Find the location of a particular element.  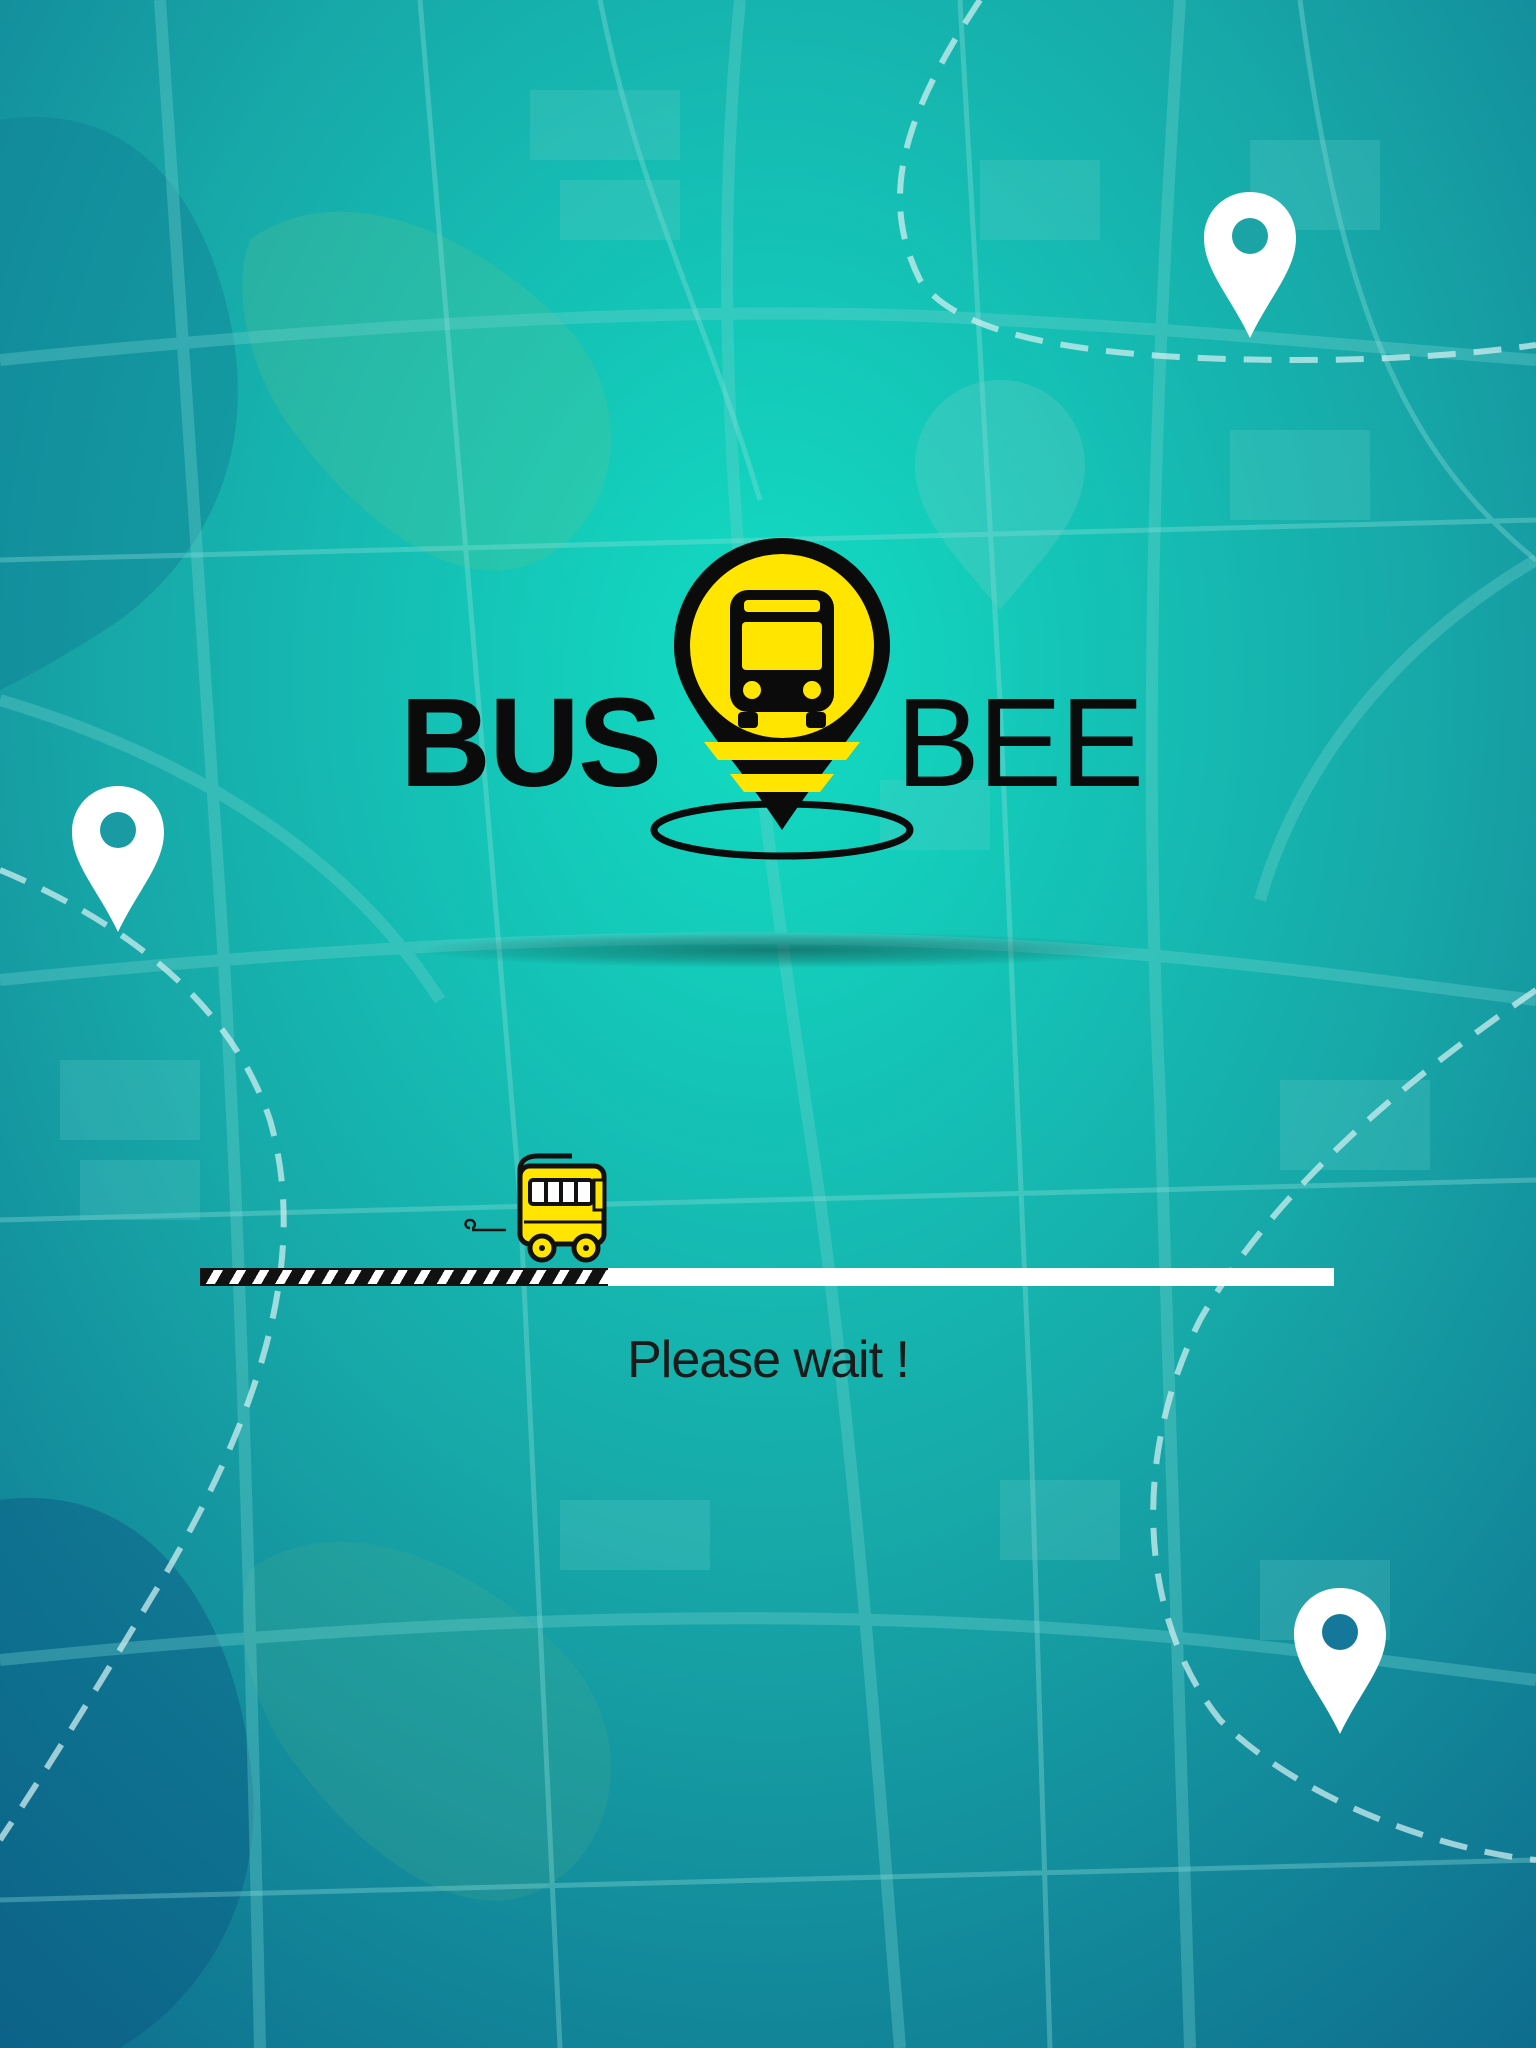

school-bus-icon is located at coordinates (535, 1208).